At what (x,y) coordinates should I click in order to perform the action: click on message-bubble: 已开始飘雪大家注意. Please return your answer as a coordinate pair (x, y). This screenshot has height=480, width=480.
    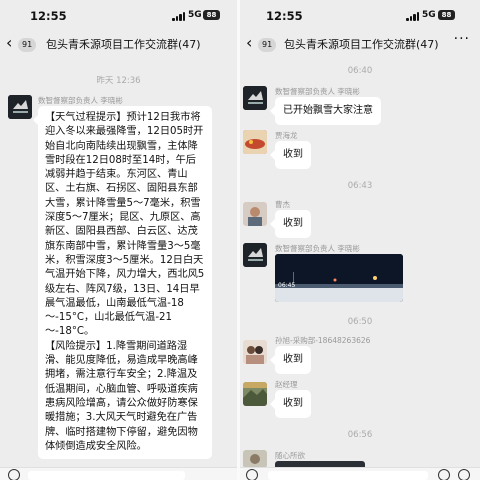
    Looking at the image, I should click on (325, 111).